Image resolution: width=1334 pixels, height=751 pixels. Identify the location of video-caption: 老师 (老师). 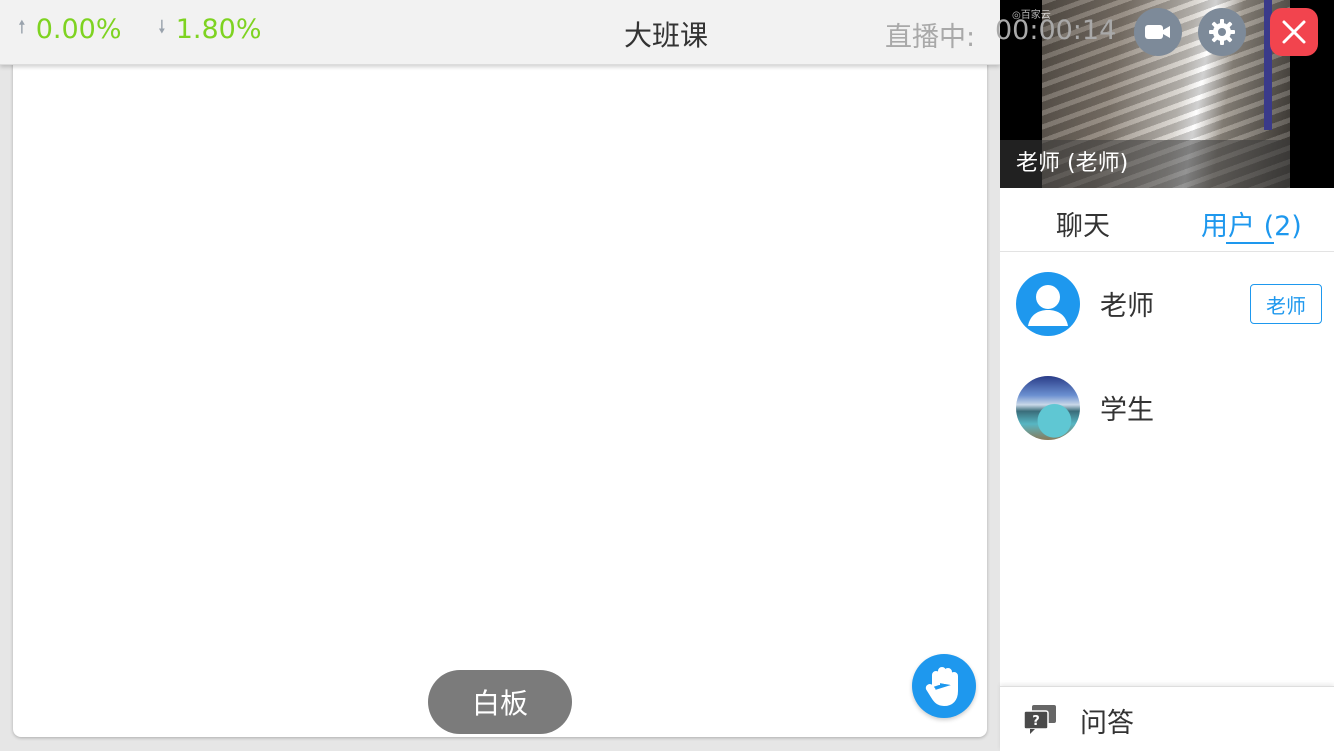
(1145, 164).